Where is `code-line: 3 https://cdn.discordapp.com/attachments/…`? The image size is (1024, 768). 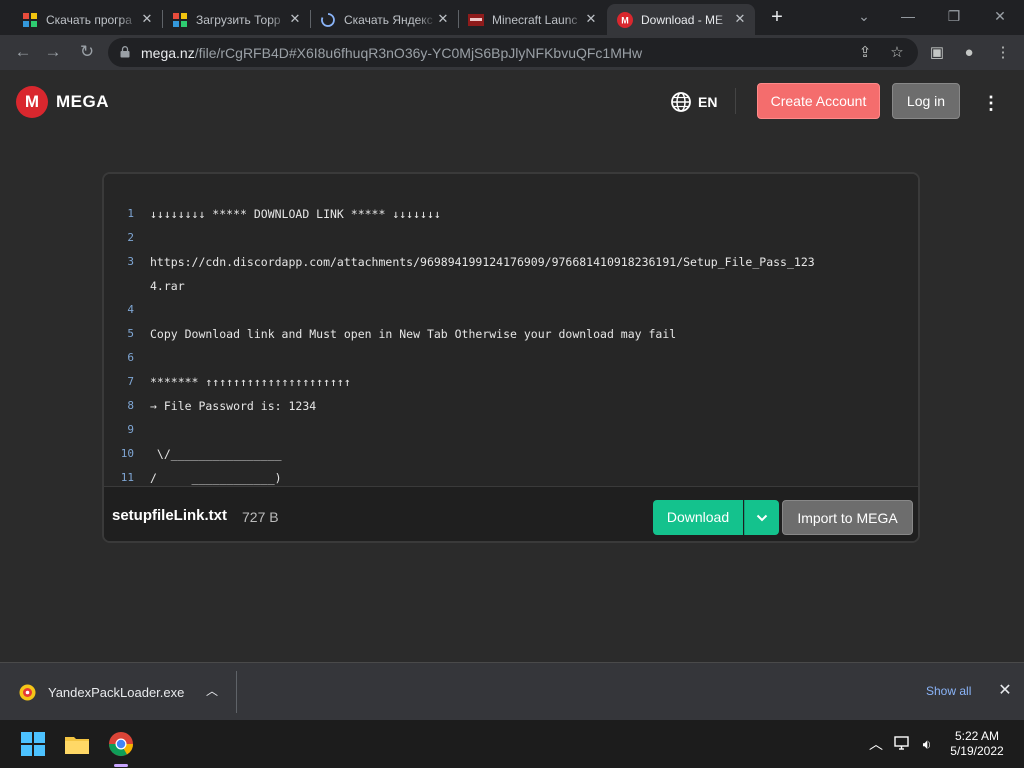 code-line: 3 https://cdn.discordapp.com/attachments/… is located at coordinates (511, 262).